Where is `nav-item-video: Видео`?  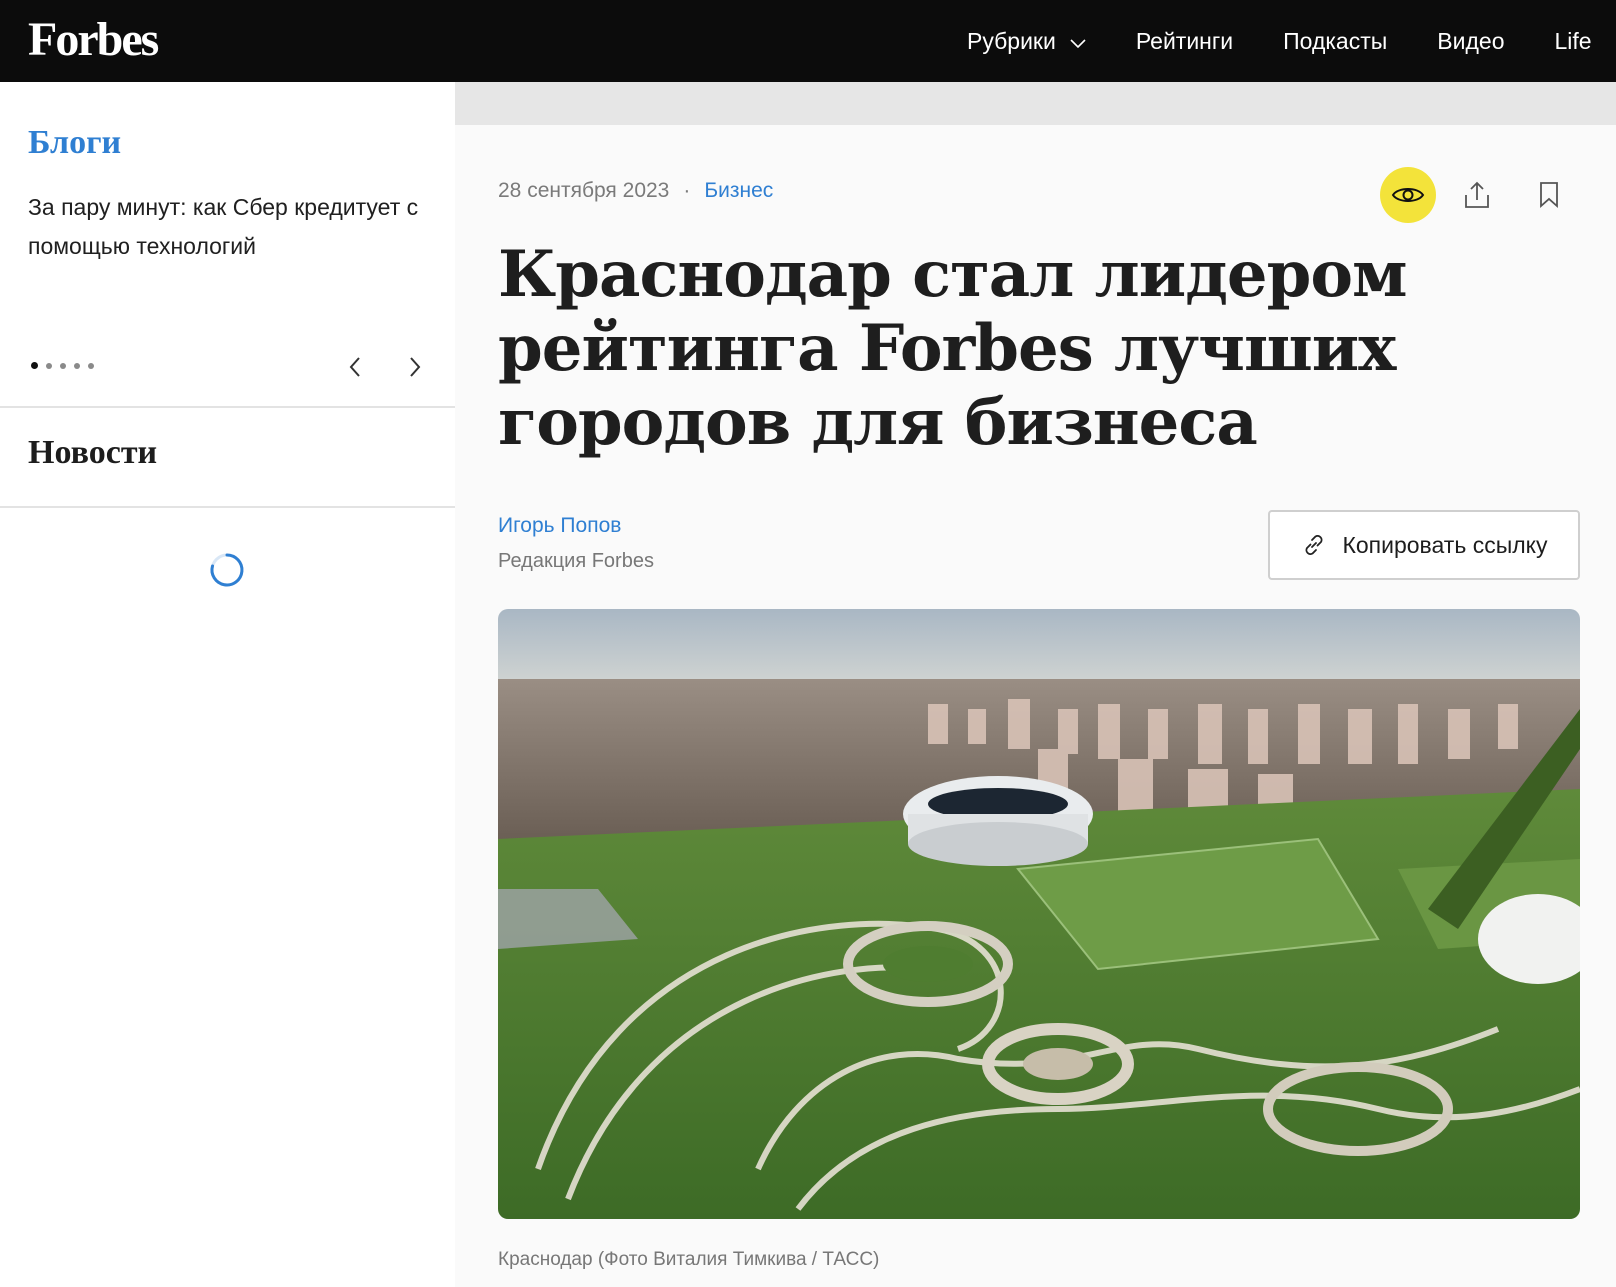 nav-item-video: Видео is located at coordinates (1470, 41).